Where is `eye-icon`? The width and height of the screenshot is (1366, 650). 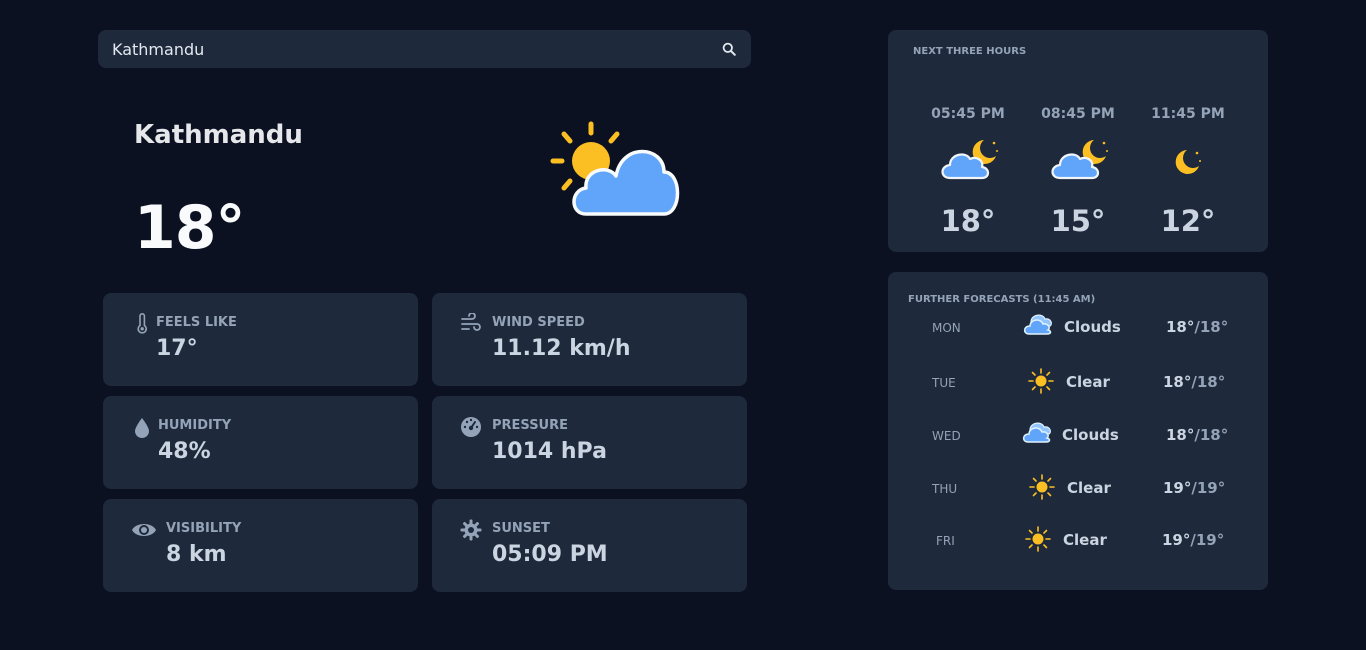 eye-icon is located at coordinates (144, 530).